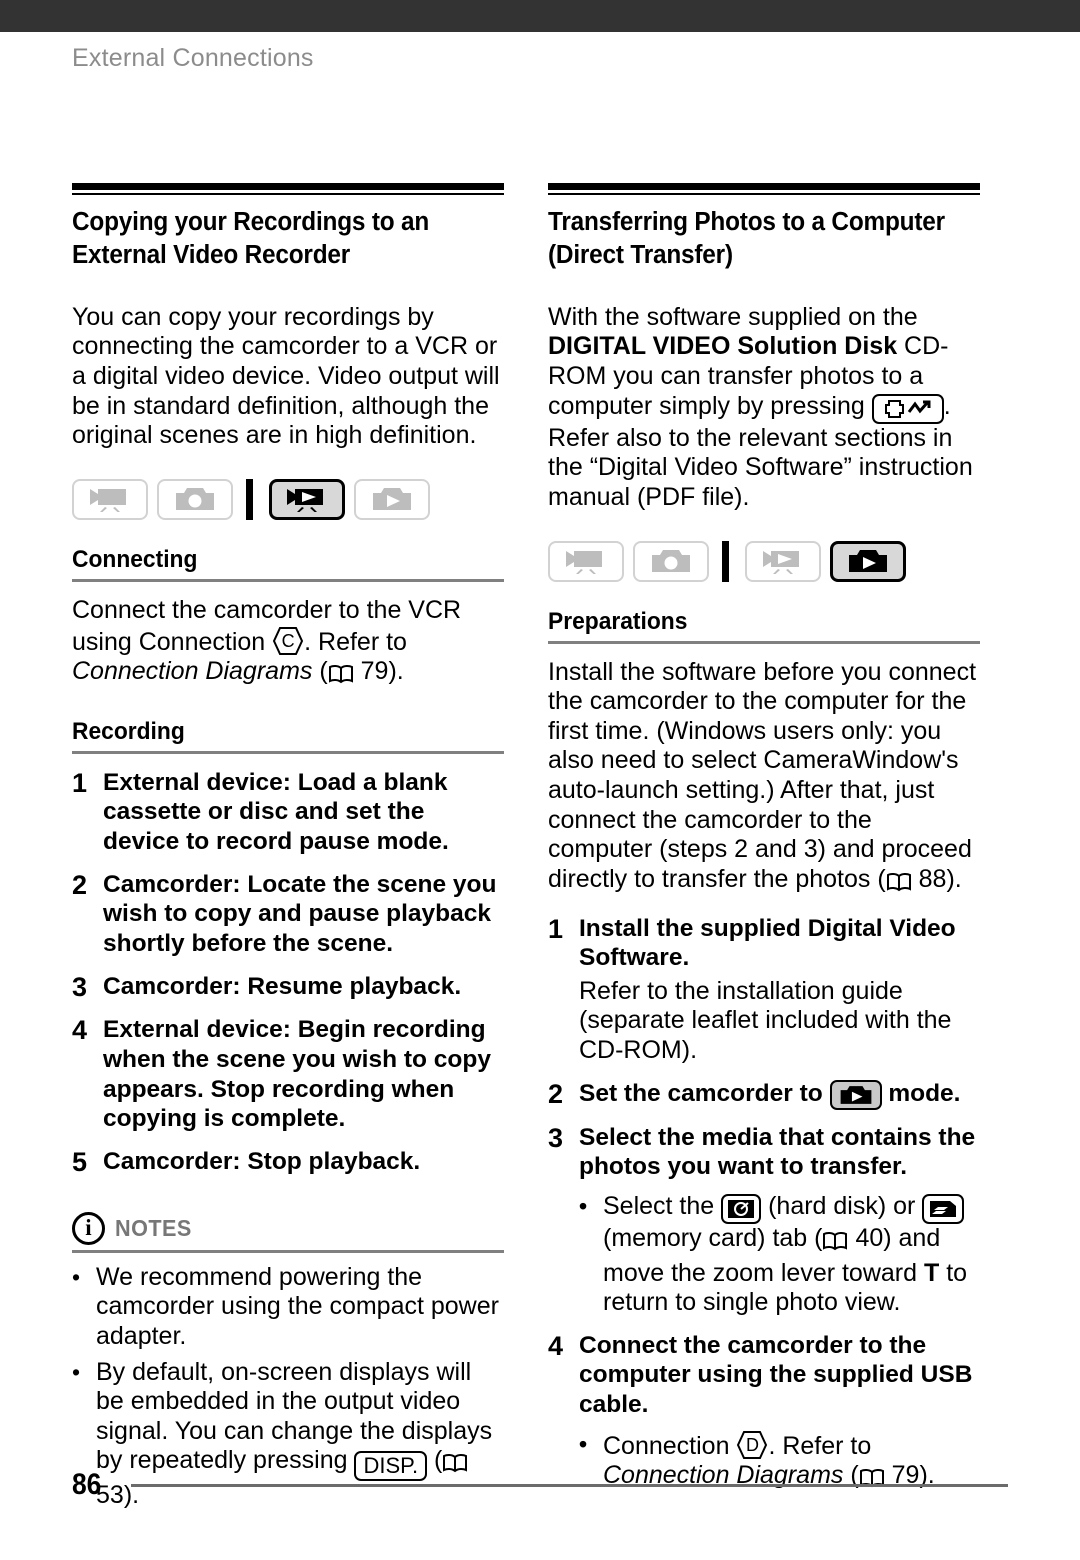  I want to click on connection-c-icon: C, so click(288, 641).